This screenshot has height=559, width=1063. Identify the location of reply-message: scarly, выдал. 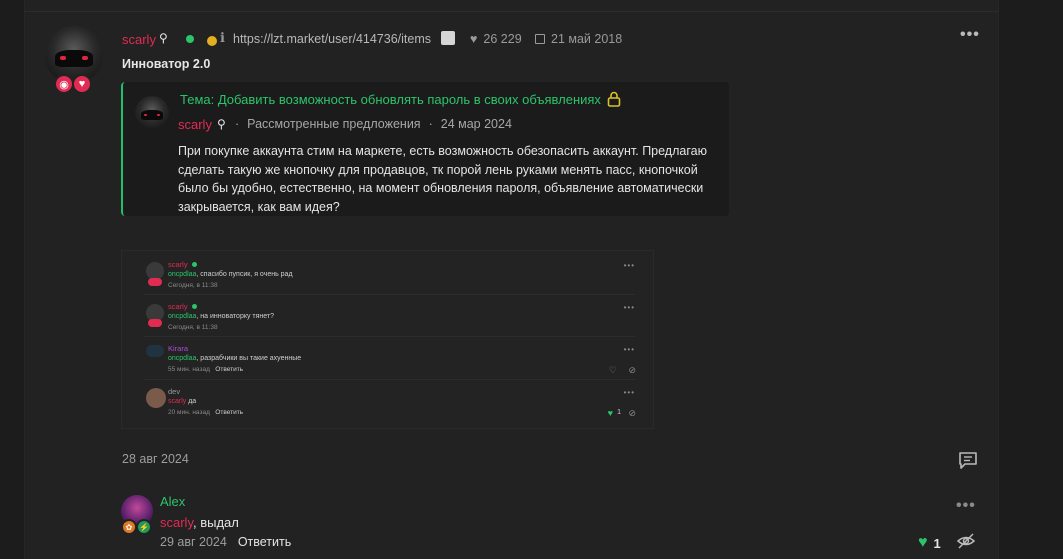
(199, 522).